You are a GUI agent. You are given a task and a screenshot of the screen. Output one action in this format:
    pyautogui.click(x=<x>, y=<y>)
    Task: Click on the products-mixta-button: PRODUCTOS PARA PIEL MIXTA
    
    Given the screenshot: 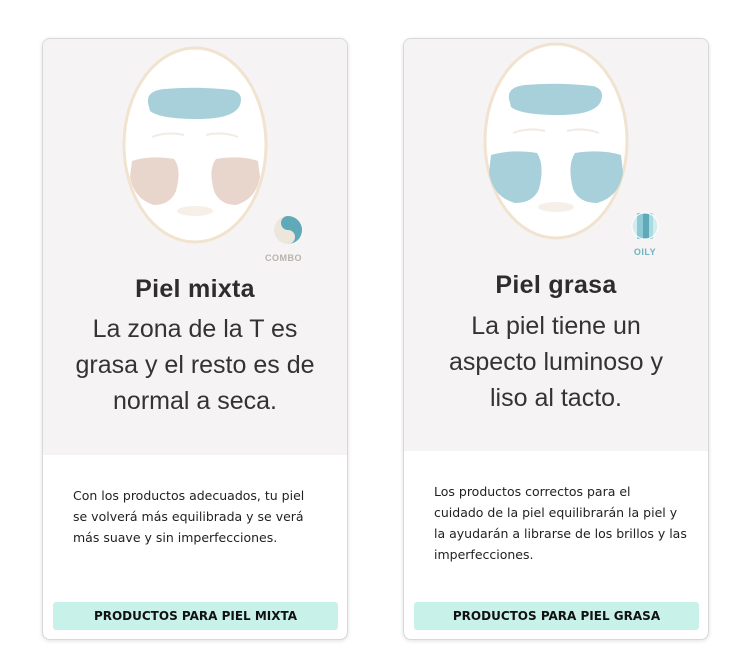 What is the action you would take?
    pyautogui.click(x=195, y=616)
    